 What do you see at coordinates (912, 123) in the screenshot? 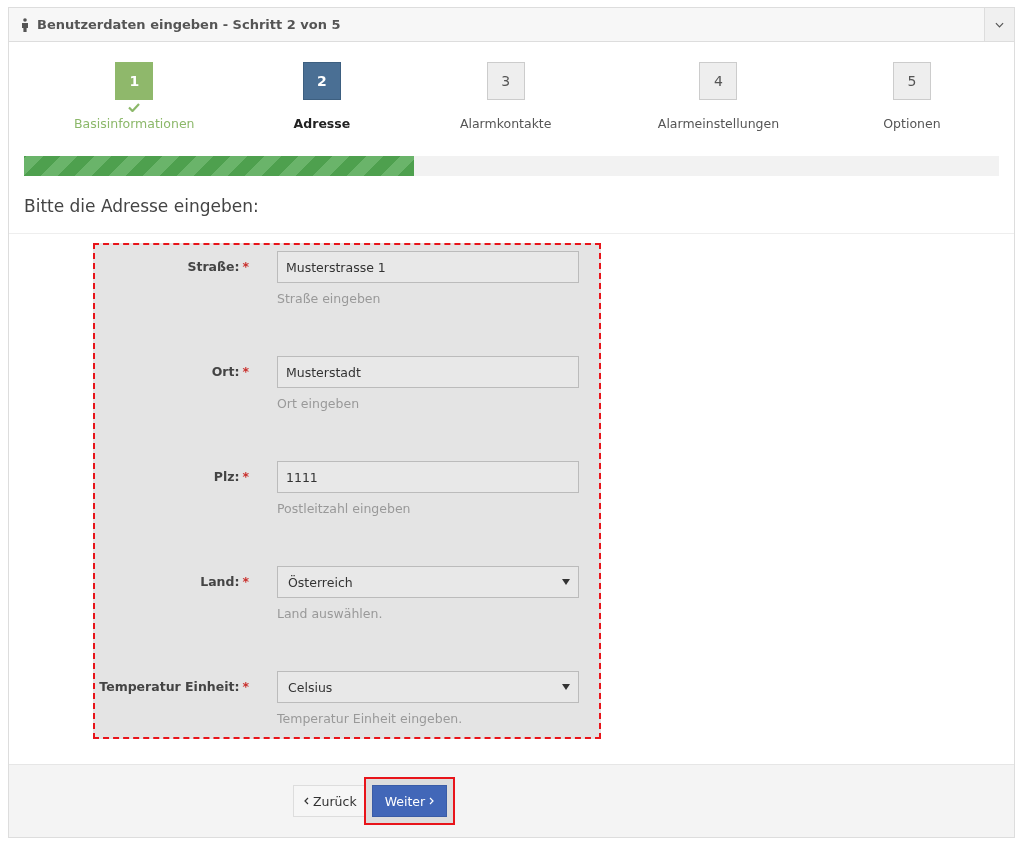
I see `step-label: Optionen` at bounding box center [912, 123].